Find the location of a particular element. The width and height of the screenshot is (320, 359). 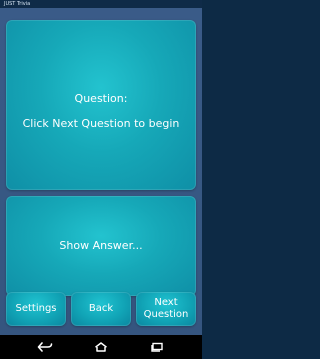

back-button: Back is located at coordinates (101, 309).